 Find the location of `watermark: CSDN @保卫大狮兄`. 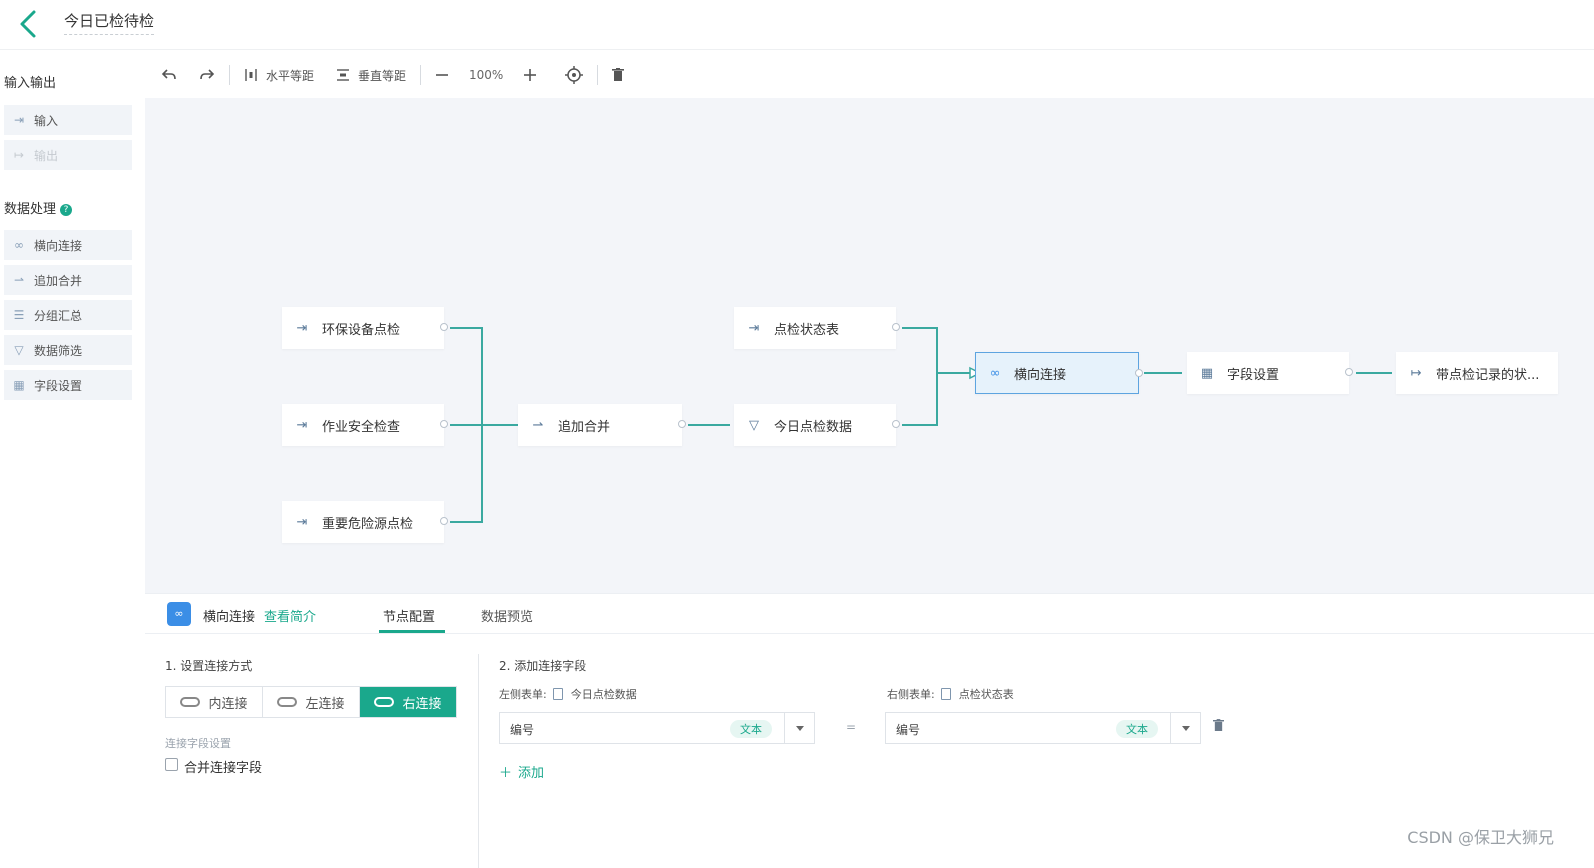

watermark: CSDN @保卫大狮兄 is located at coordinates (1480, 837).